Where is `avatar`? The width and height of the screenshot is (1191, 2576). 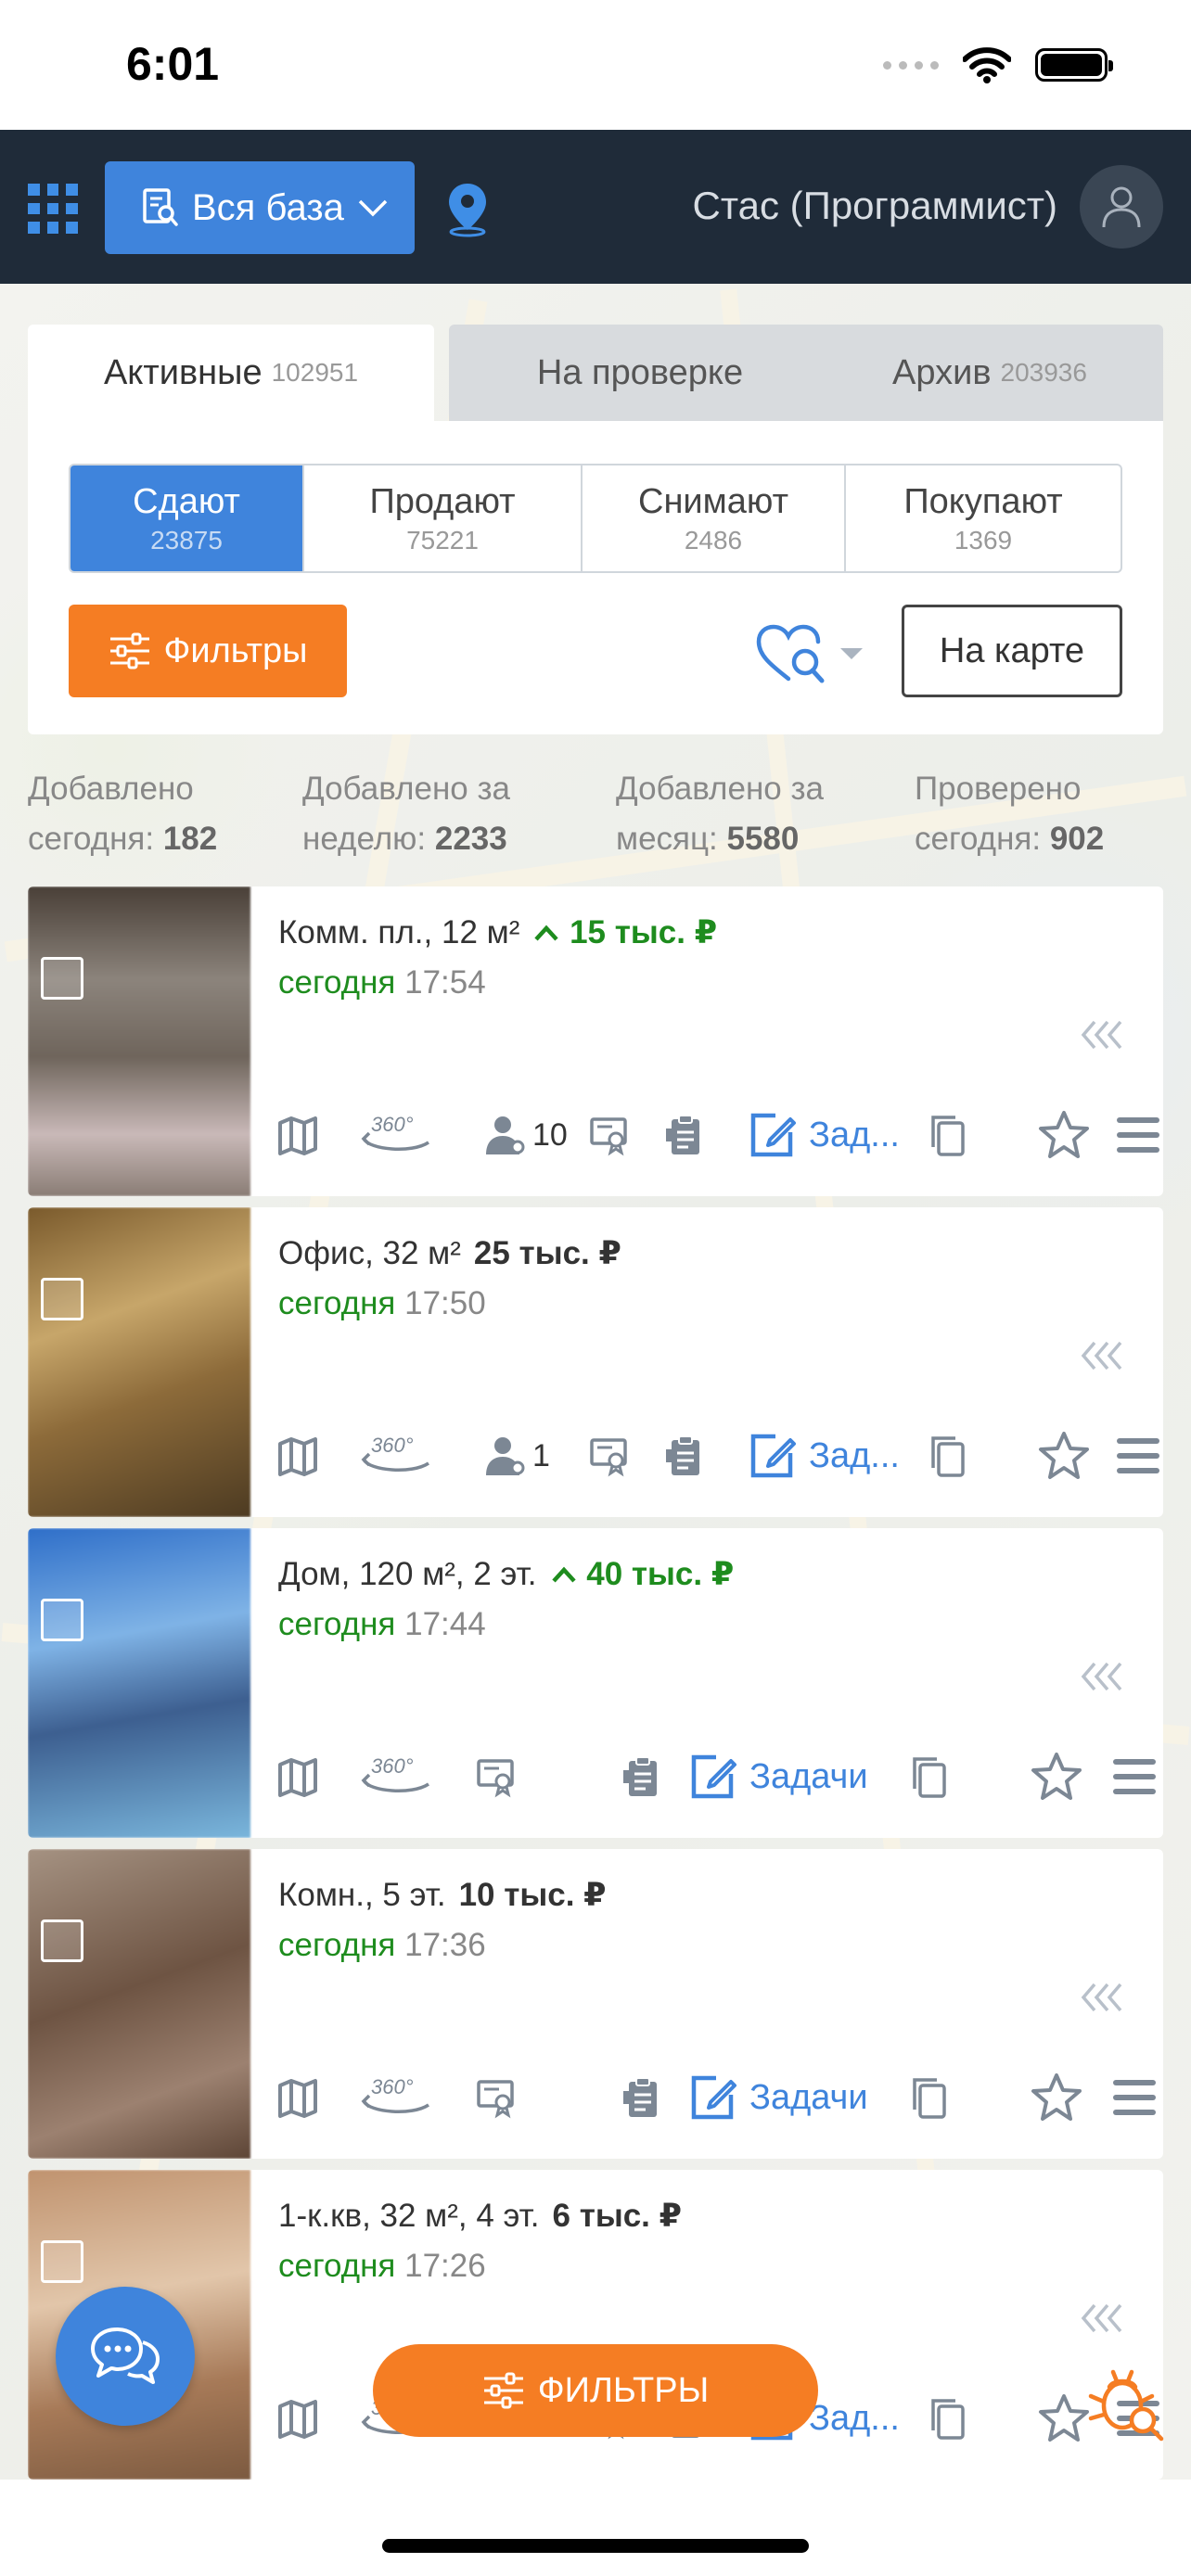
avatar is located at coordinates (1121, 207).